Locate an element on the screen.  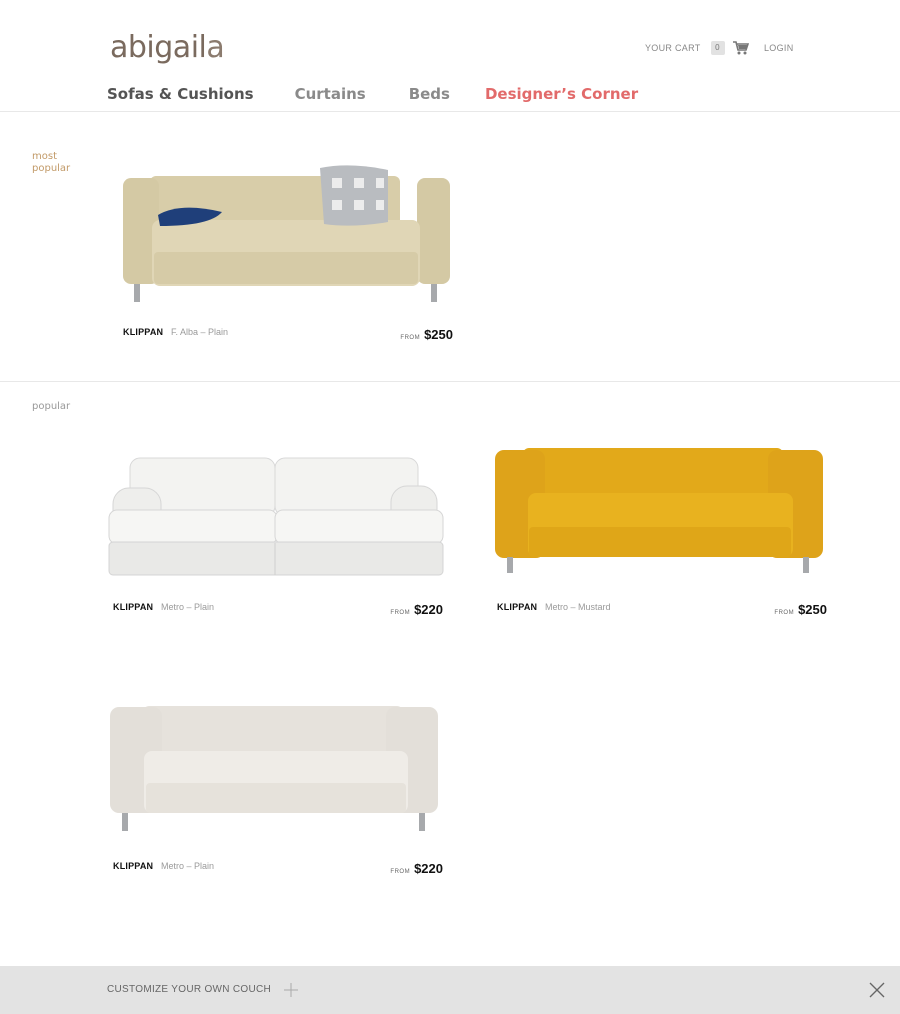
logo-text: abigail is located at coordinates (158, 47).